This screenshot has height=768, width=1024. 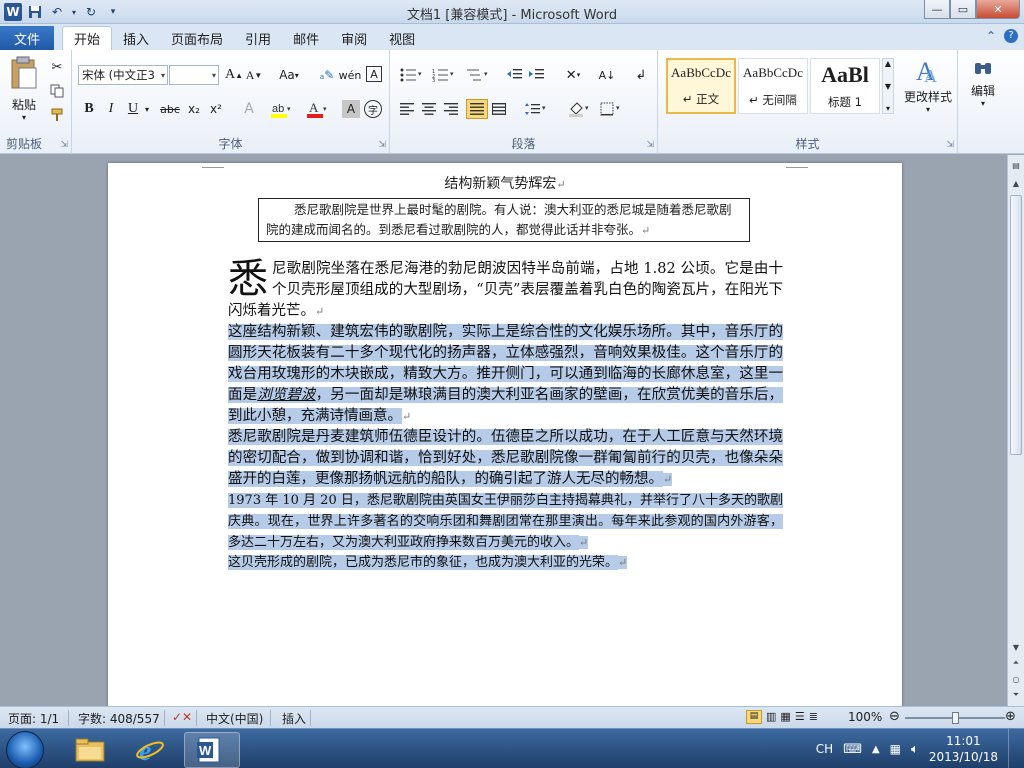 I want to click on vertical-scrollbar: ▤ ▲ ▼ ⏶ ○ ⏷, so click(x=1015, y=430).